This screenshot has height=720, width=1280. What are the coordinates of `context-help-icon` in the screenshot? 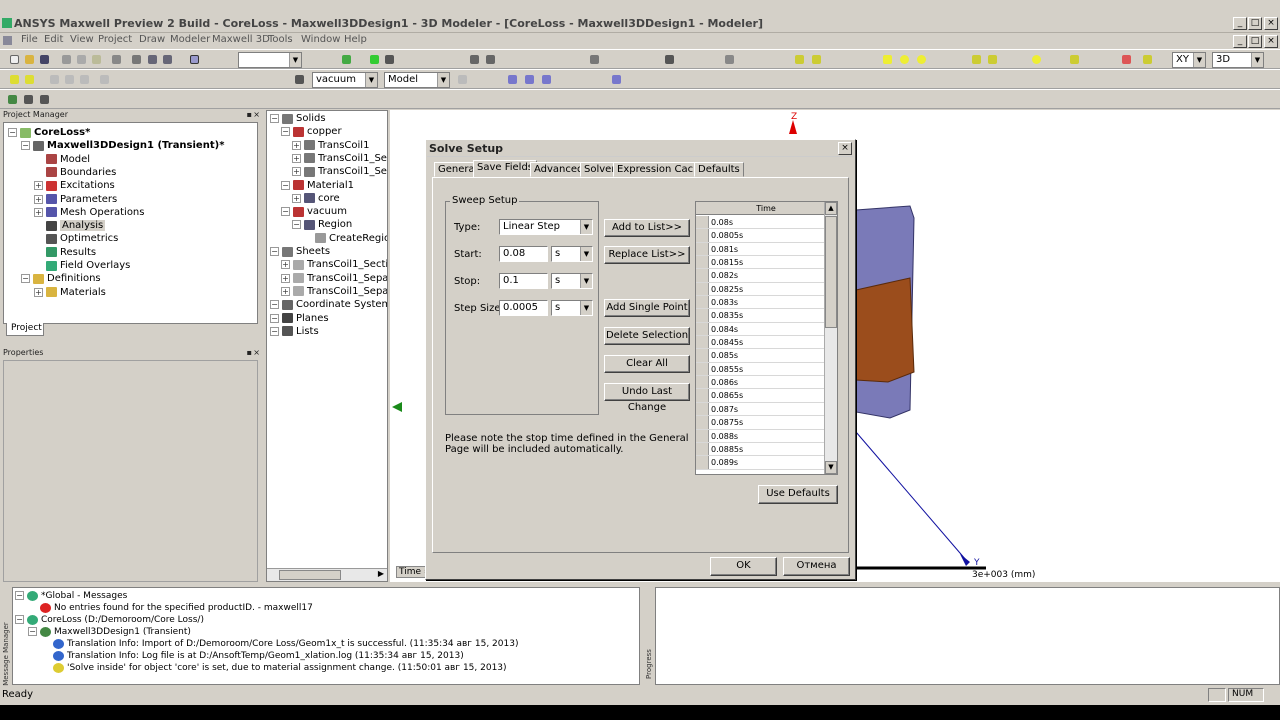 It's located at (29, 79).